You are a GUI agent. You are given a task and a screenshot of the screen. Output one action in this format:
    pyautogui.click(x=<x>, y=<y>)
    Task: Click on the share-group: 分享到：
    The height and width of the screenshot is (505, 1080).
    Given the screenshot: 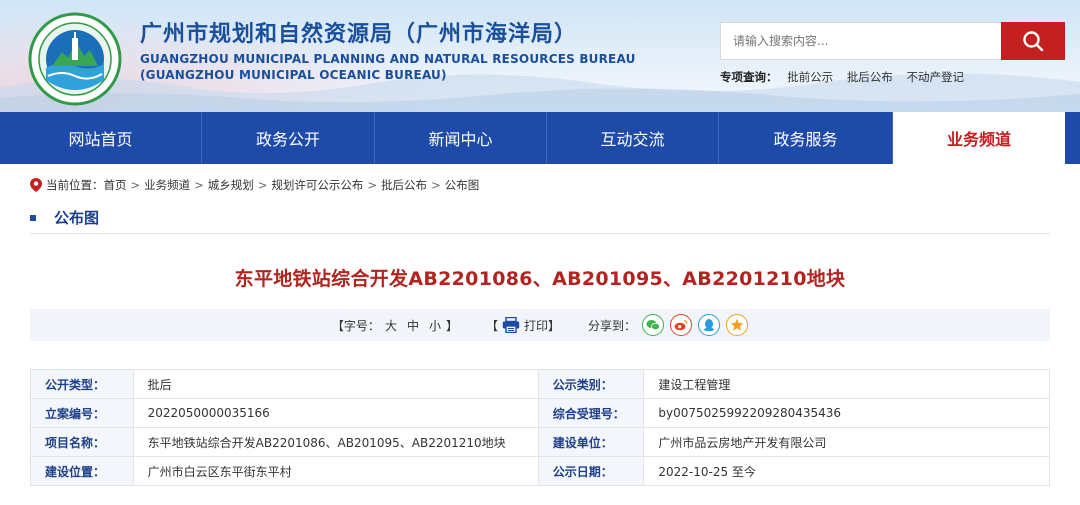 What is the action you would take?
    pyautogui.click(x=668, y=325)
    